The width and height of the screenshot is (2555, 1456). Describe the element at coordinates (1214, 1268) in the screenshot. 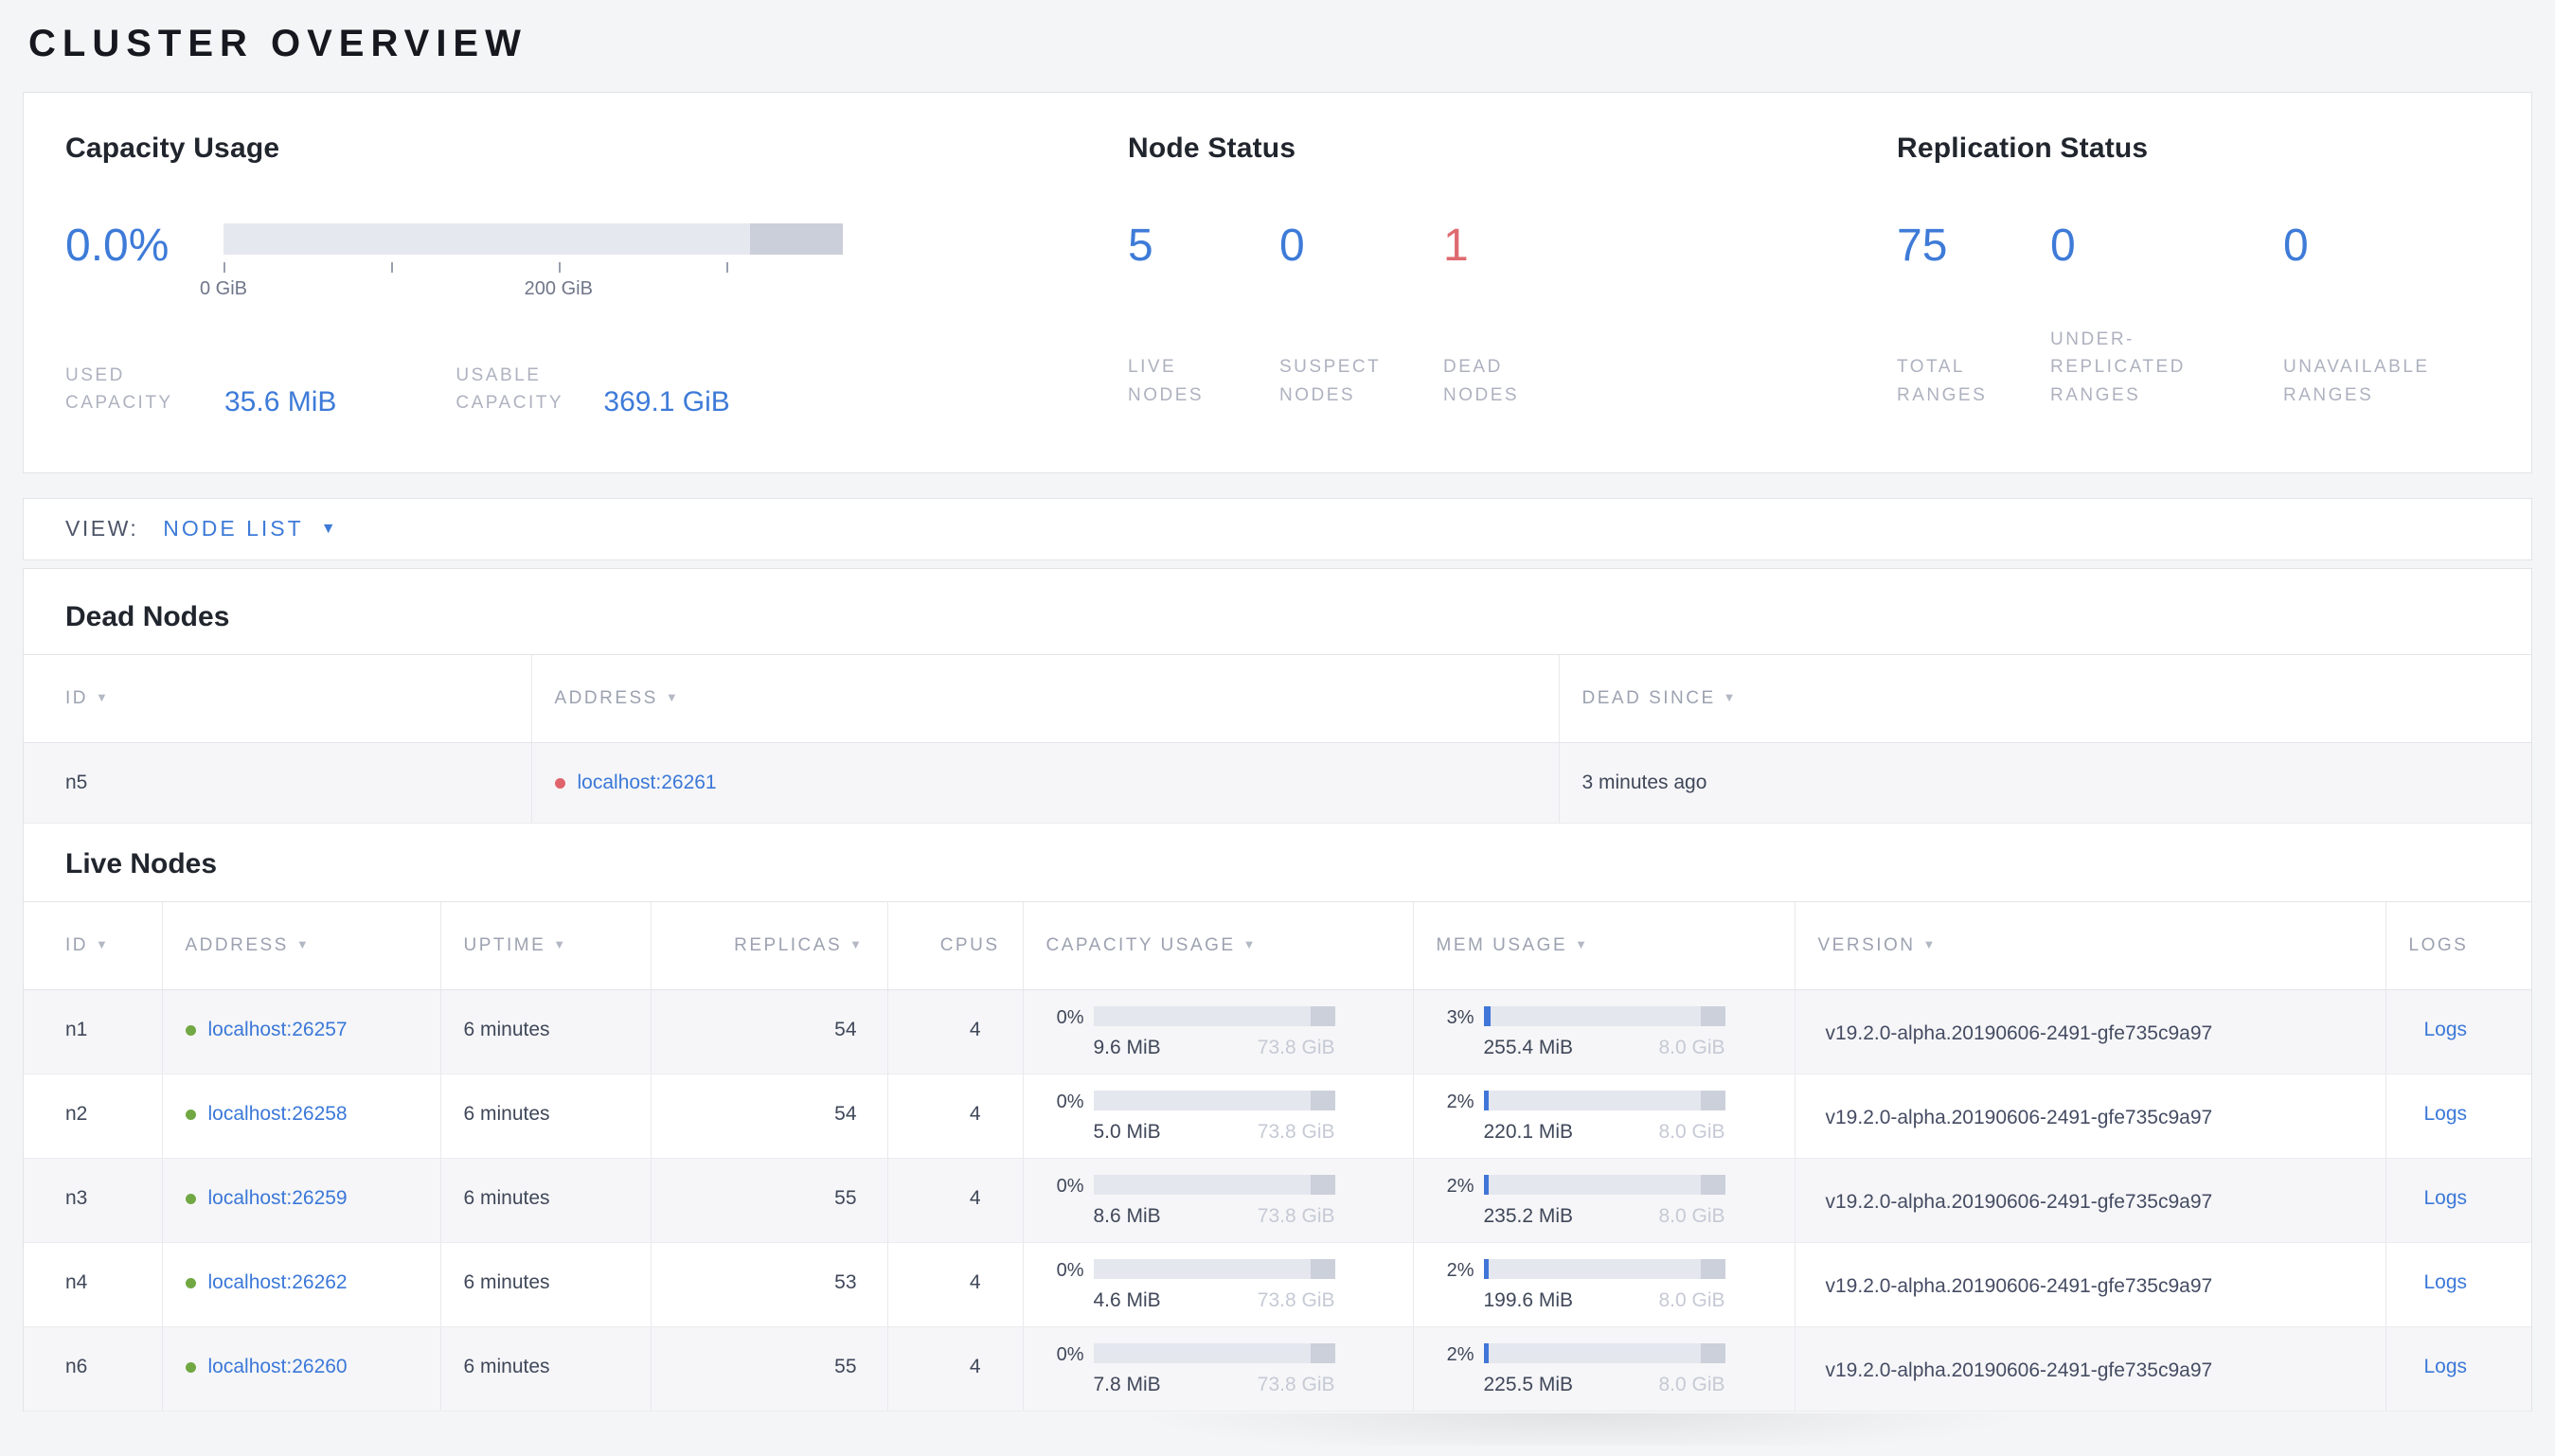

I see `capacity-usage-bar` at that location.